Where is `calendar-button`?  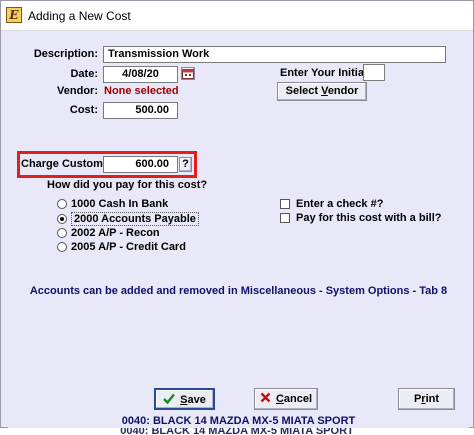 calendar-button is located at coordinates (188, 73).